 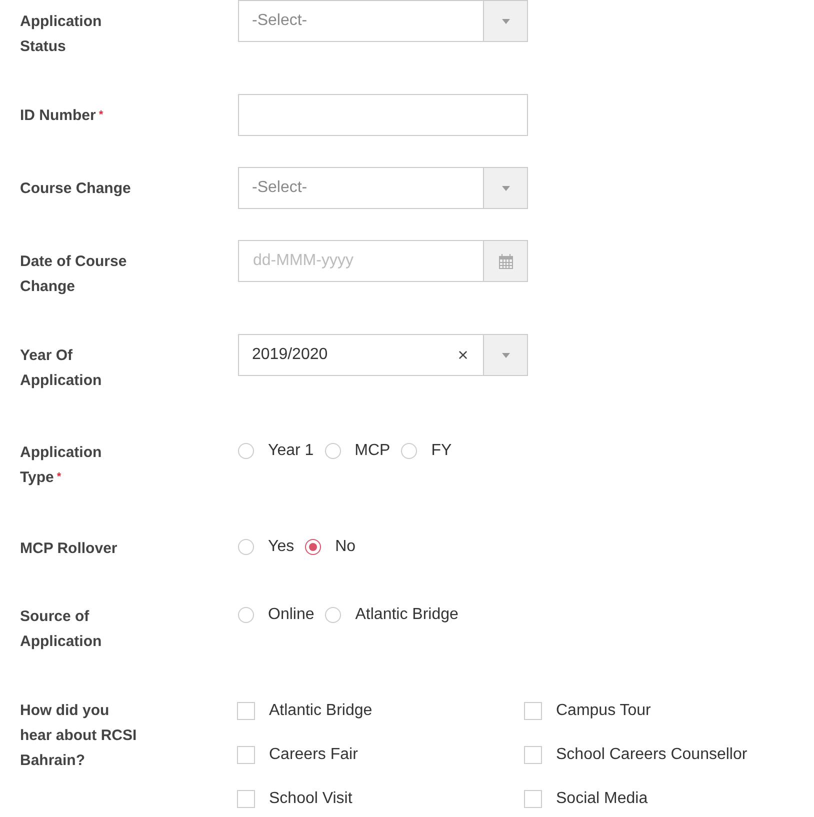 I want to click on radio-option: No, so click(x=331, y=547).